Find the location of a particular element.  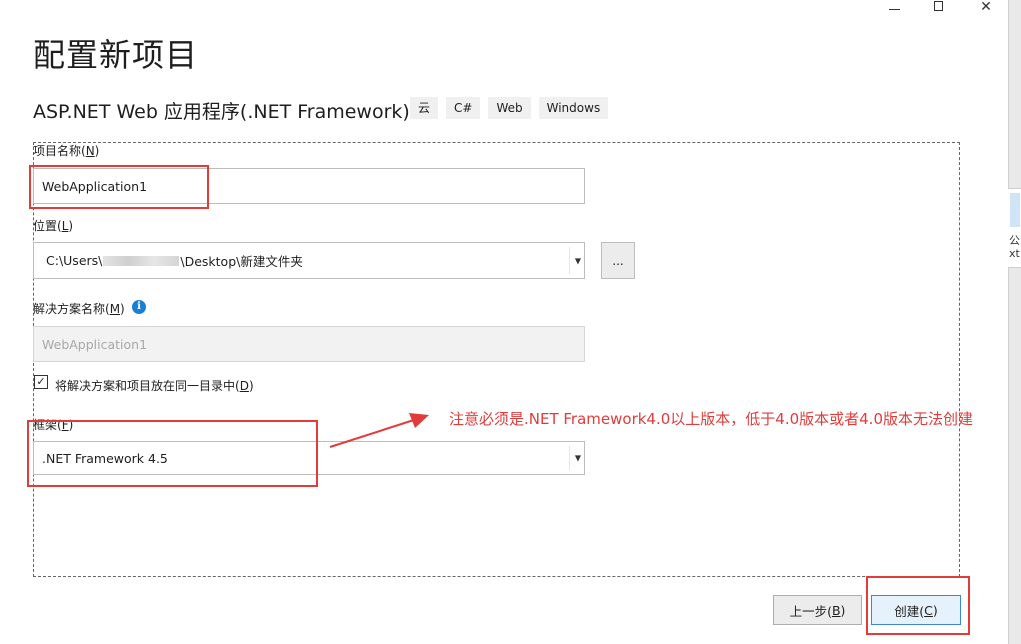

background-window-edge is located at coordinates (1014, 322).